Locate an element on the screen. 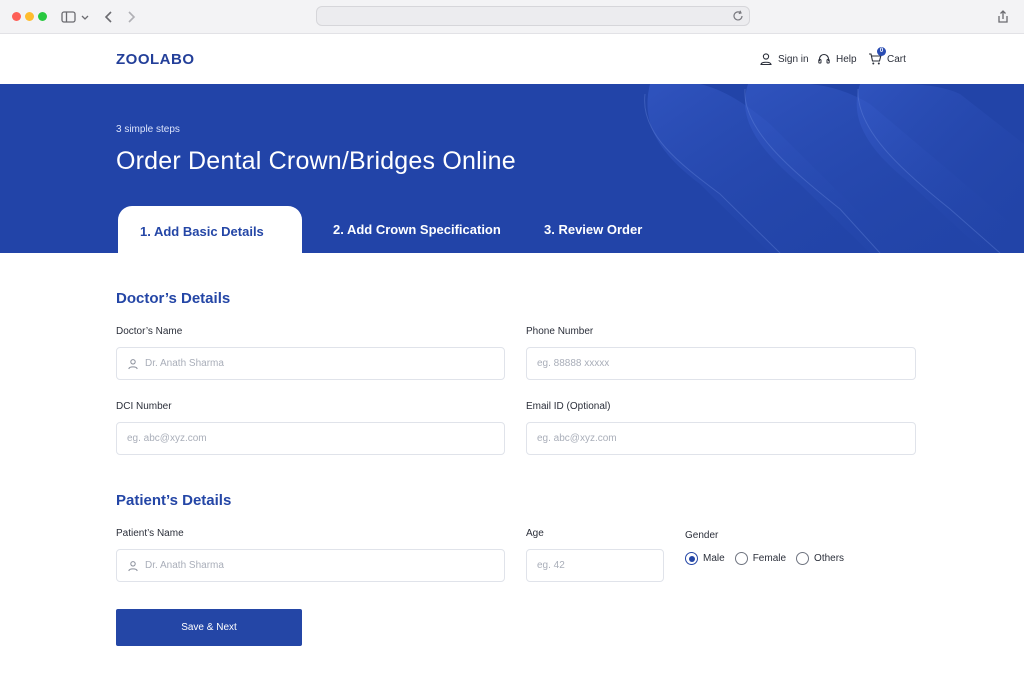 This screenshot has width=1024, height=700. radio-button-others is located at coordinates (803, 558).